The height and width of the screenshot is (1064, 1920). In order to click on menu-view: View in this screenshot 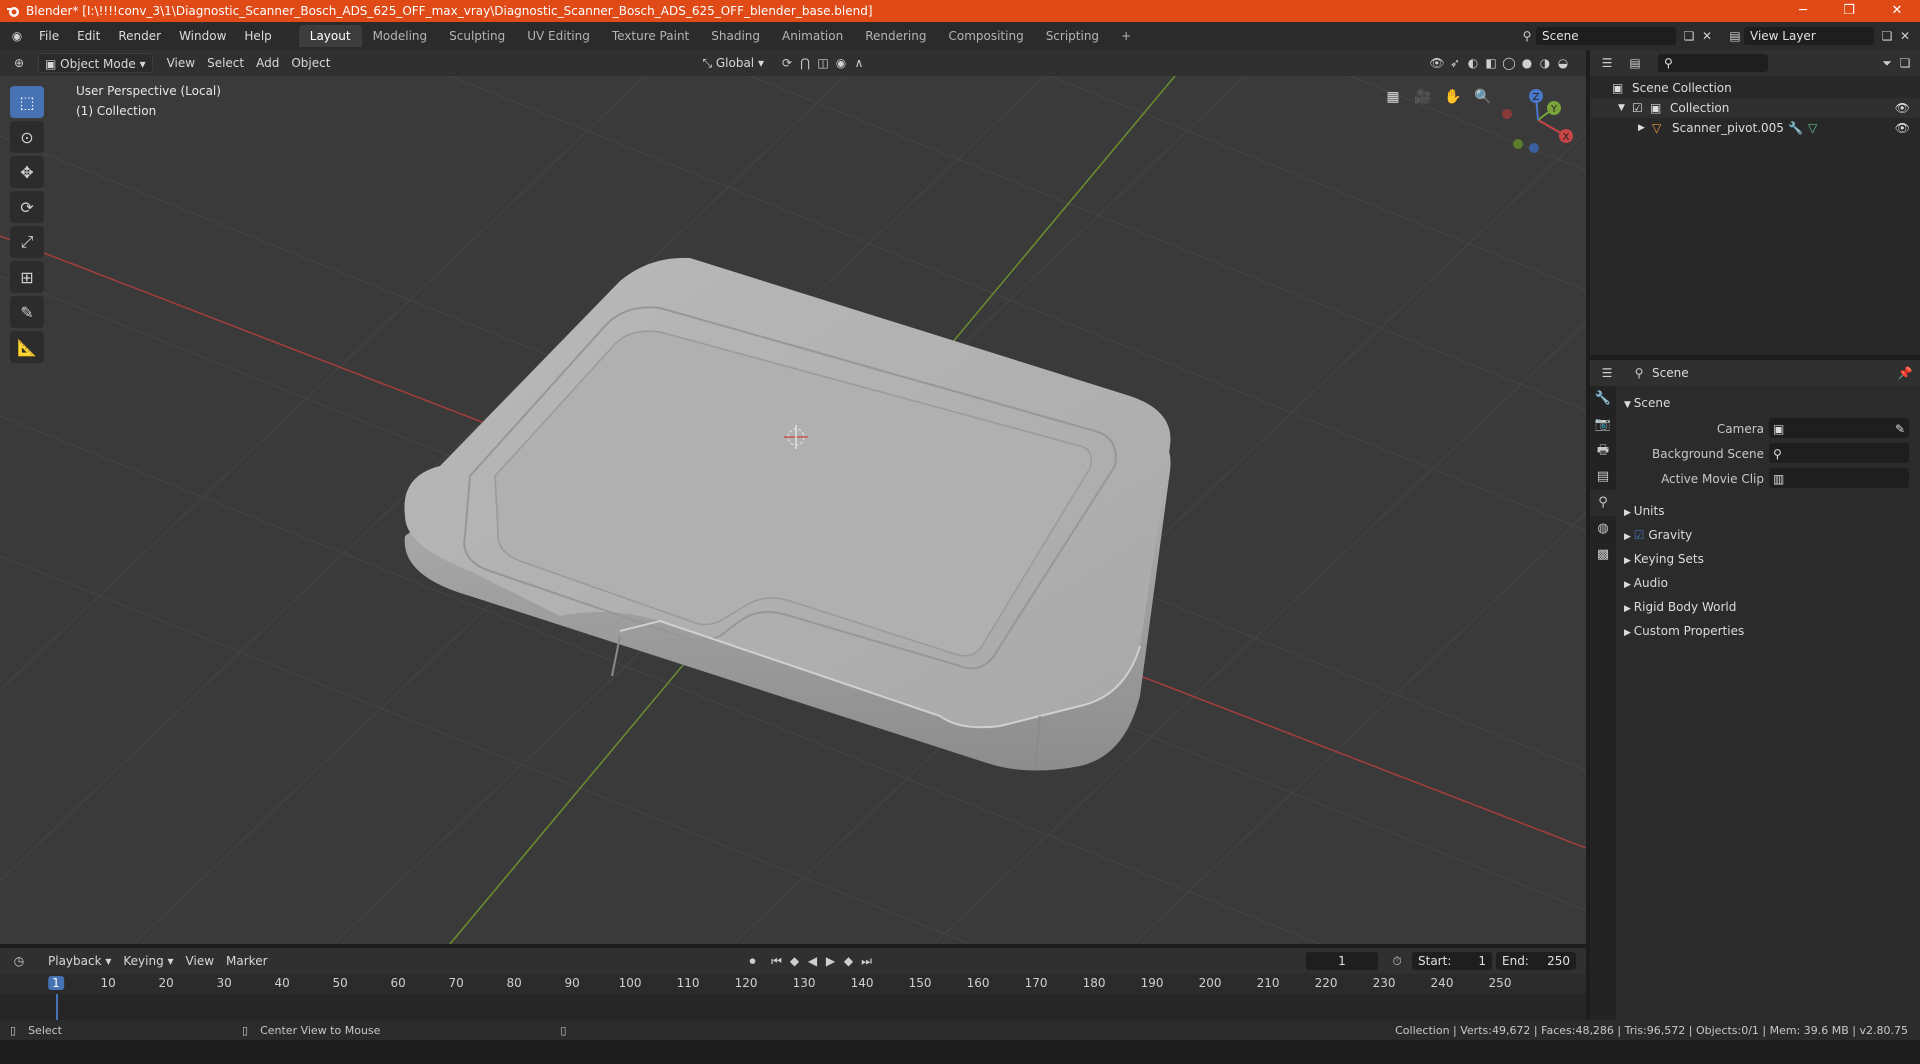, I will do `click(181, 63)`.